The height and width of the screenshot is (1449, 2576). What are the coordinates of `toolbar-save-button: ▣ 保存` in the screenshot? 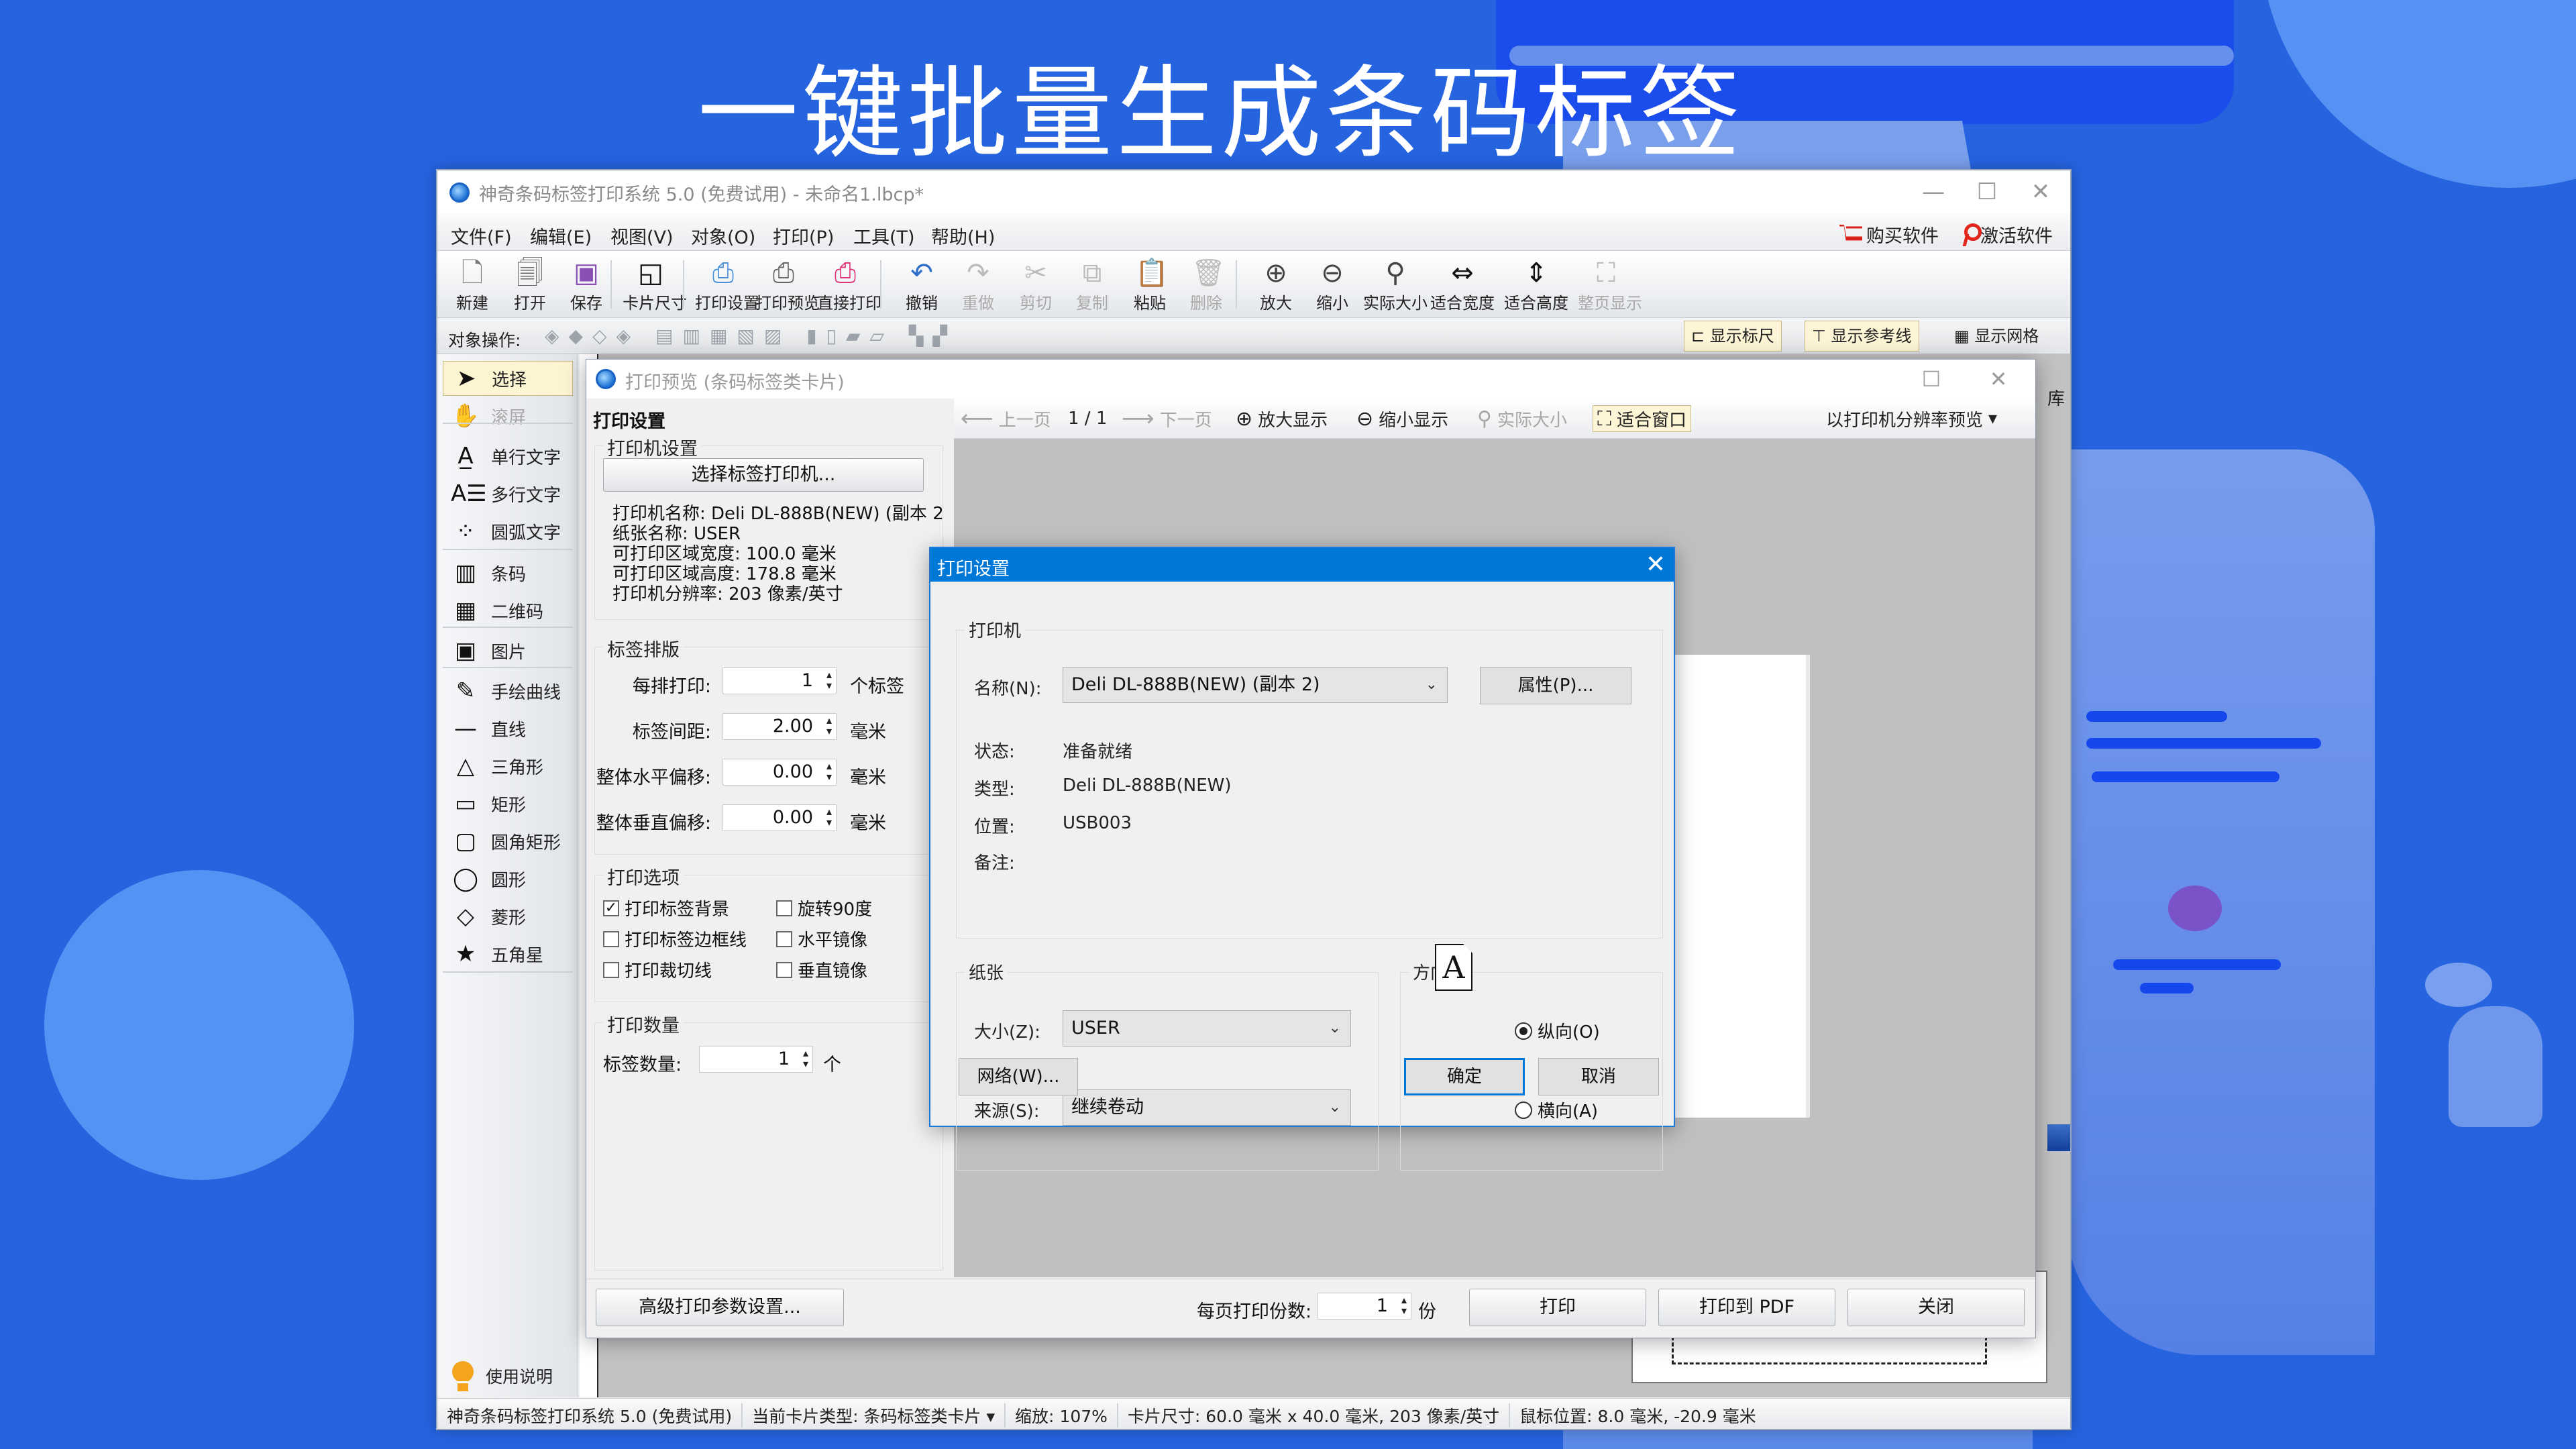 It's located at (586, 284).